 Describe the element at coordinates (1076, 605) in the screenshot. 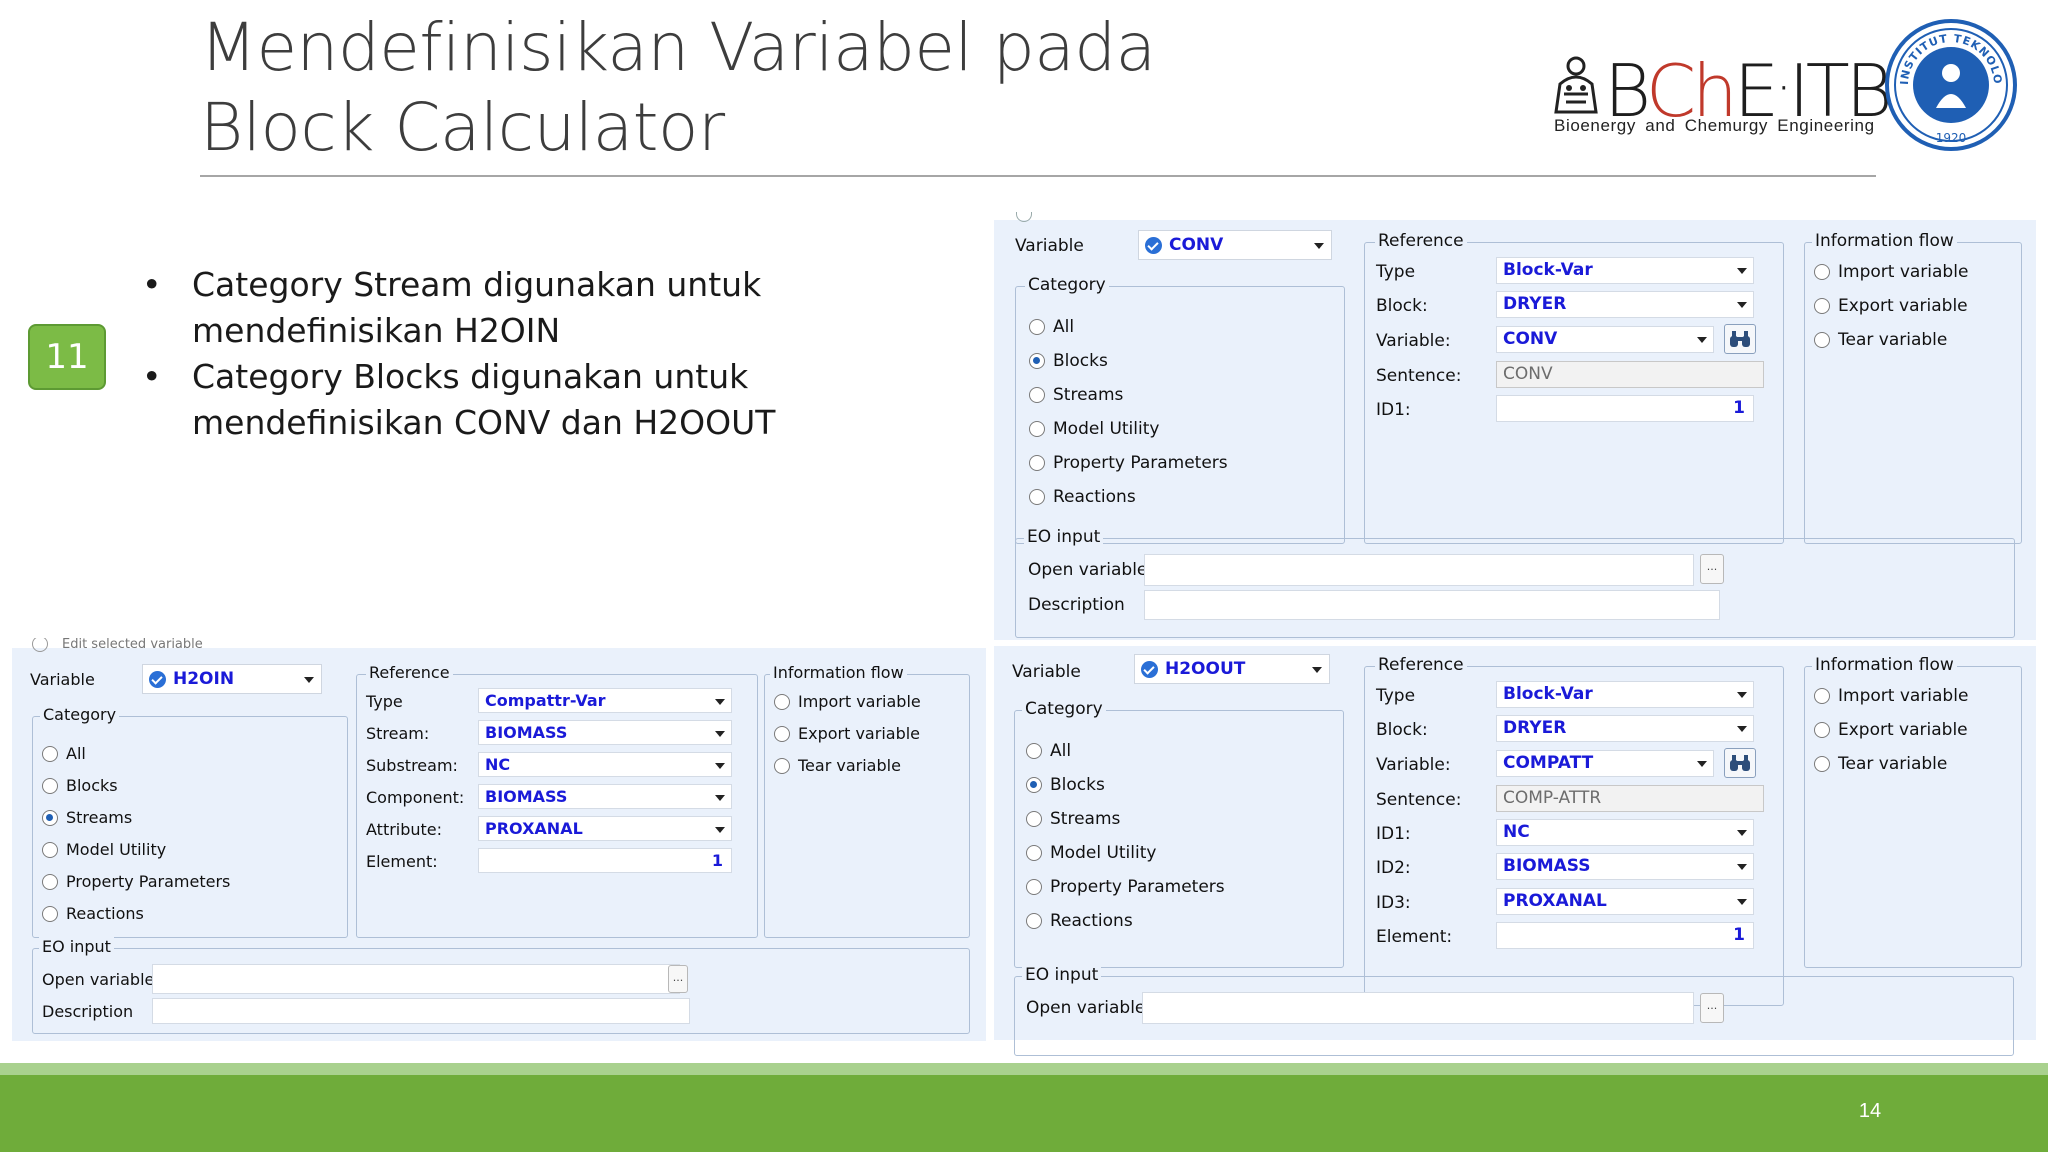

I see `description-label: Description` at that location.